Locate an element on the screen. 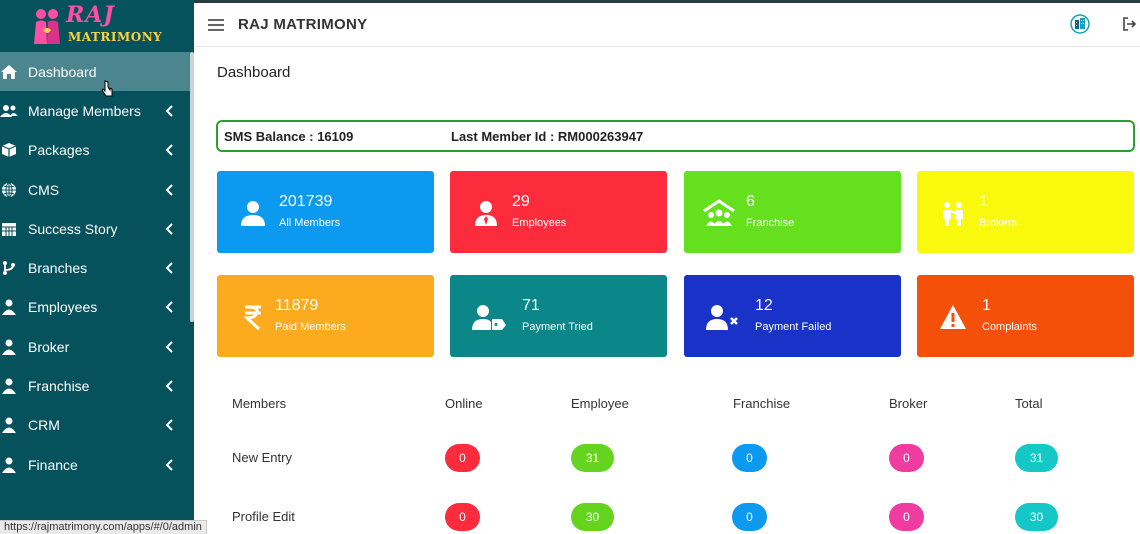 Image resolution: width=1140 pixels, height=534 pixels. couple-logo-icon is located at coordinates (47, 26).